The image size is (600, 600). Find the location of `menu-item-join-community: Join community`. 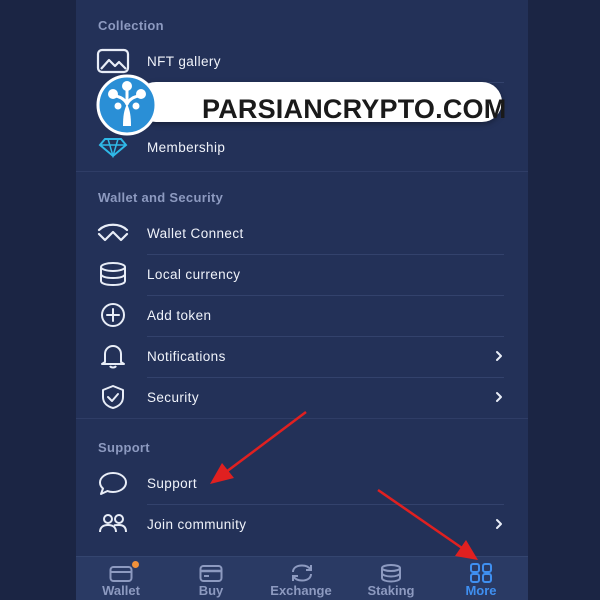

menu-item-join-community: Join community is located at coordinates (302, 524).